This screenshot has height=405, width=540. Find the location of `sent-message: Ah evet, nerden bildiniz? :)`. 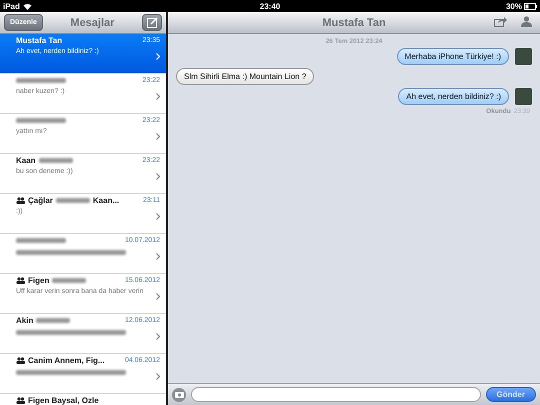

sent-message: Ah evet, nerden bildiniz? :) is located at coordinates (453, 96).